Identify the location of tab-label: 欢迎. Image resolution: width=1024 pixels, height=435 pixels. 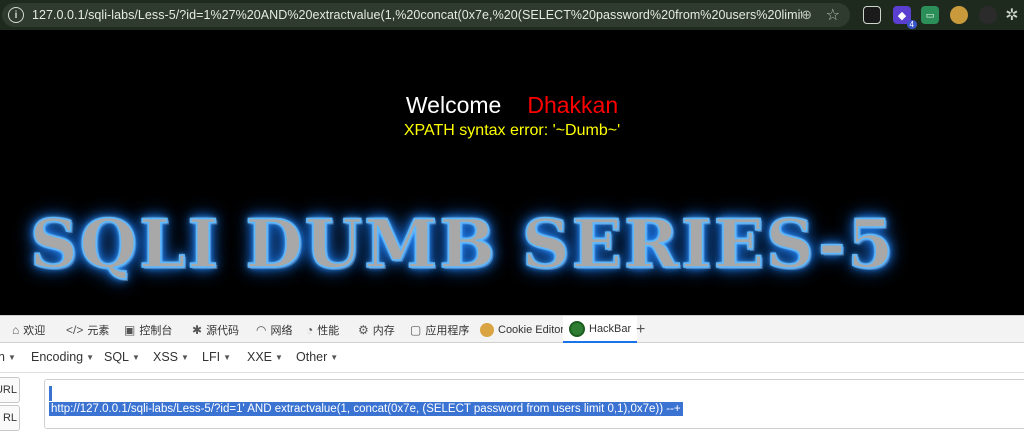
(34, 330).